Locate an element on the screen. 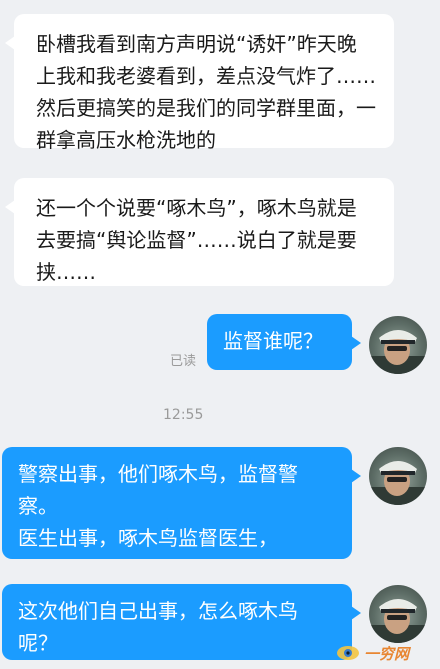  outgoing-message-bubble: 监督谁呢？ is located at coordinates (284, 342).